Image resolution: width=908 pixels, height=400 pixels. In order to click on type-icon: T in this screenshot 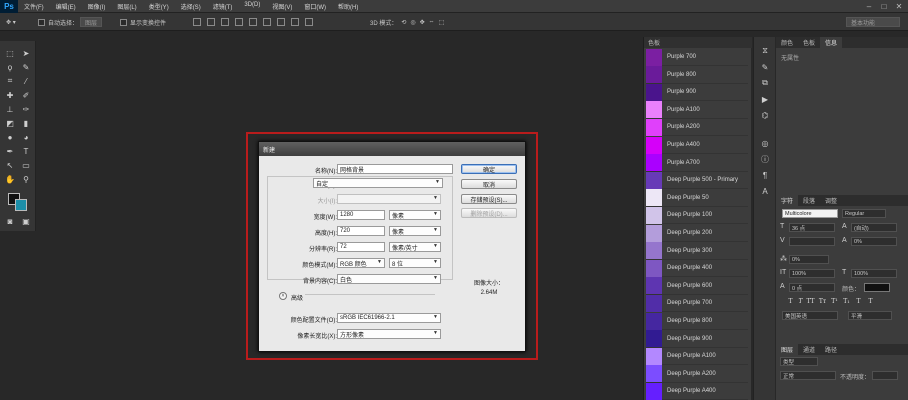, I will do `click(26, 151)`.